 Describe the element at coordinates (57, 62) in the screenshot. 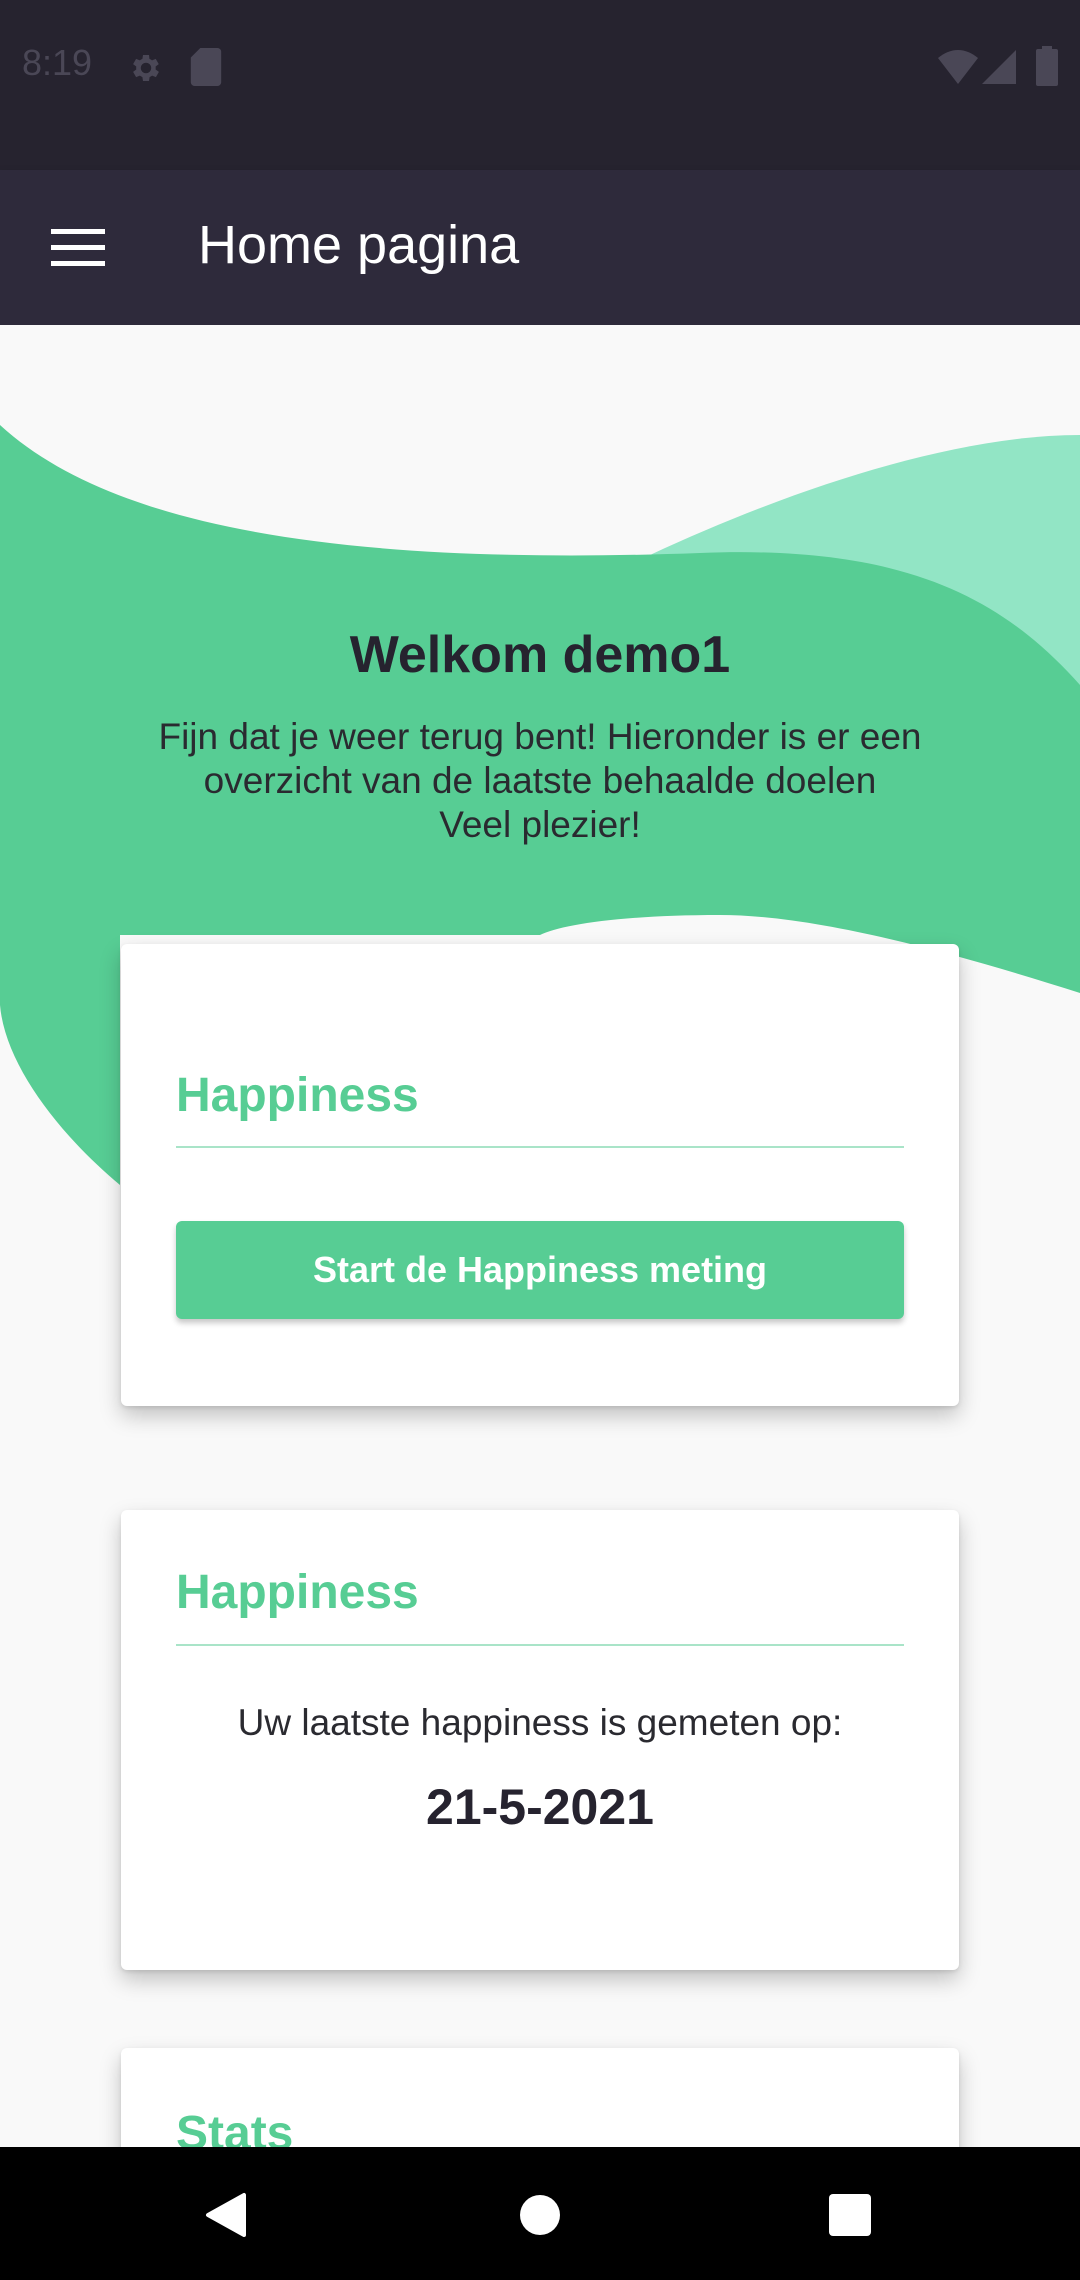

I see `status-time: 8:19` at that location.